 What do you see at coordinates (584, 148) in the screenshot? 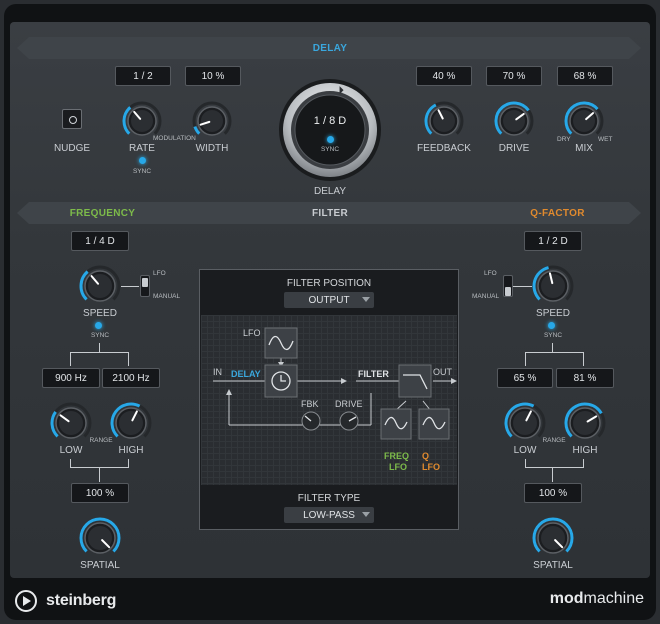
I see `mix-label: MIX` at bounding box center [584, 148].